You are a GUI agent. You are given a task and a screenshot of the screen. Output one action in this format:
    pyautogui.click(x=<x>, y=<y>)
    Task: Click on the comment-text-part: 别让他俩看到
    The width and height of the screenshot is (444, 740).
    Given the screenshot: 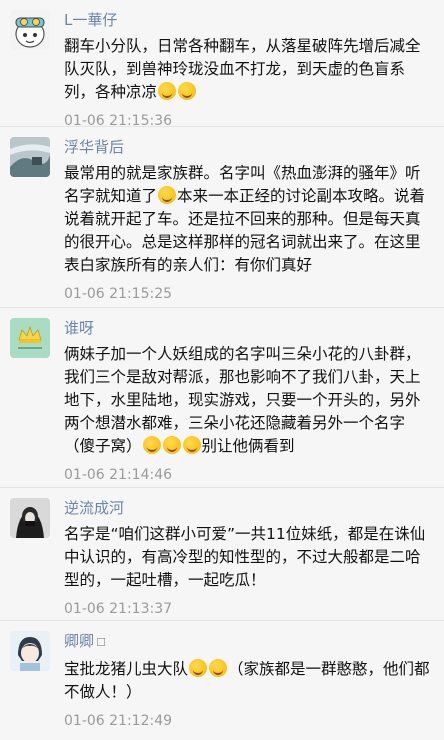 What is the action you would take?
    pyautogui.click(x=248, y=446)
    